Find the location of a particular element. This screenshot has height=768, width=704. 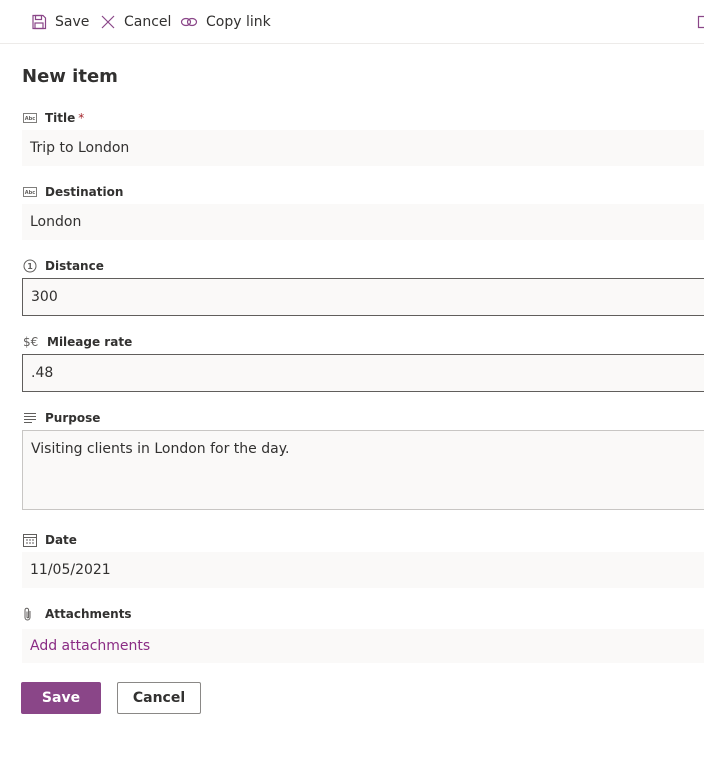

paperclip-icon is located at coordinates (31, 614).